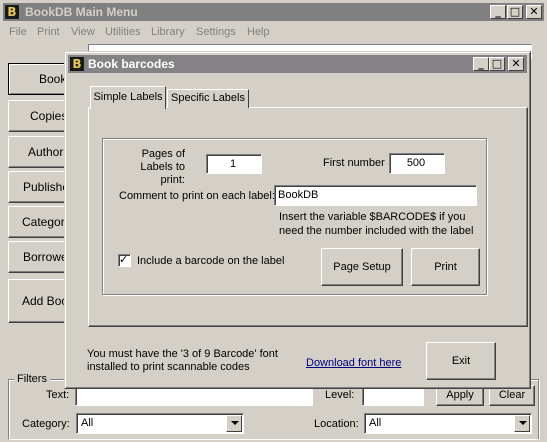 This screenshot has height=442, width=547. I want to click on filter-level-input, so click(393, 396).